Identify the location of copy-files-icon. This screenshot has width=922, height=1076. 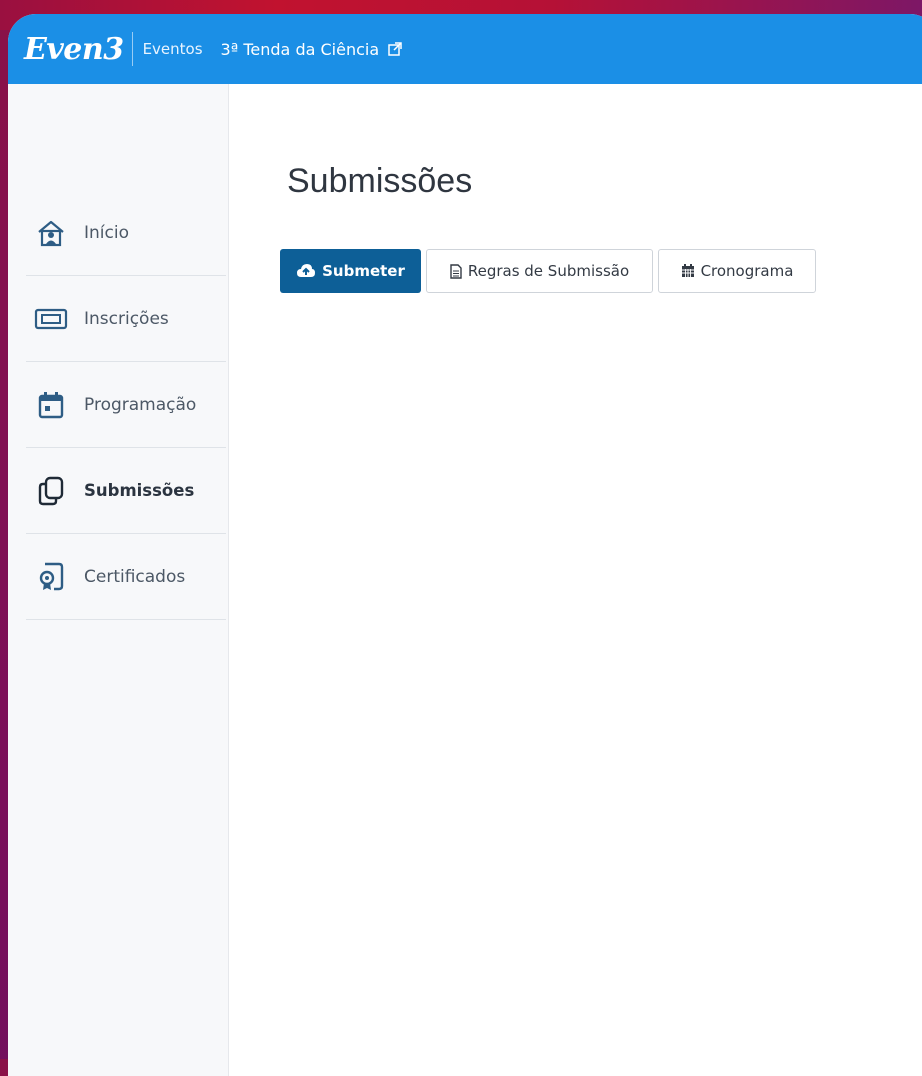
(51, 491).